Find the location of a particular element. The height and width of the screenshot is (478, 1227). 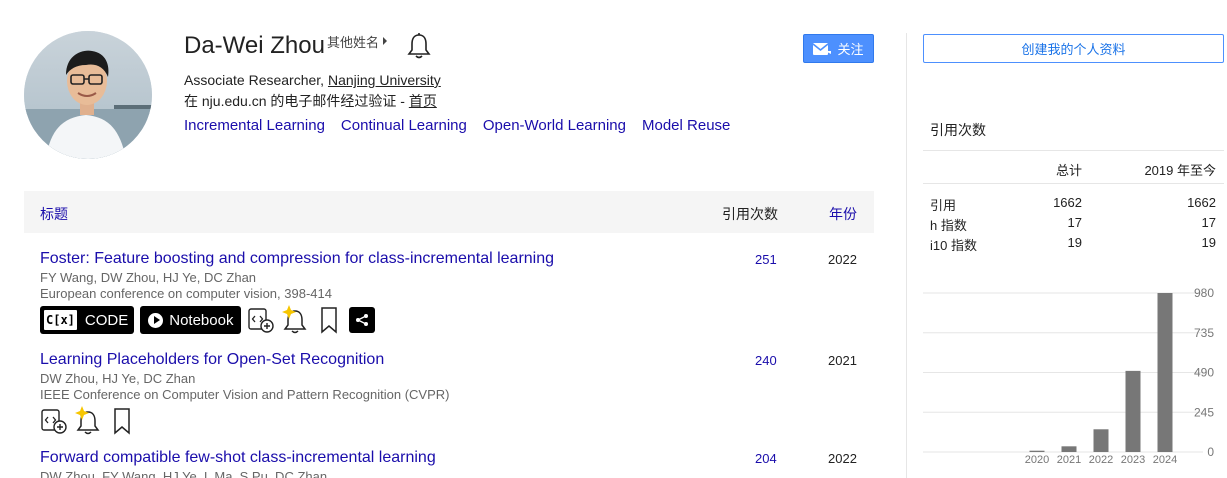

publication-cited-count: 204 is located at coordinates (766, 458).